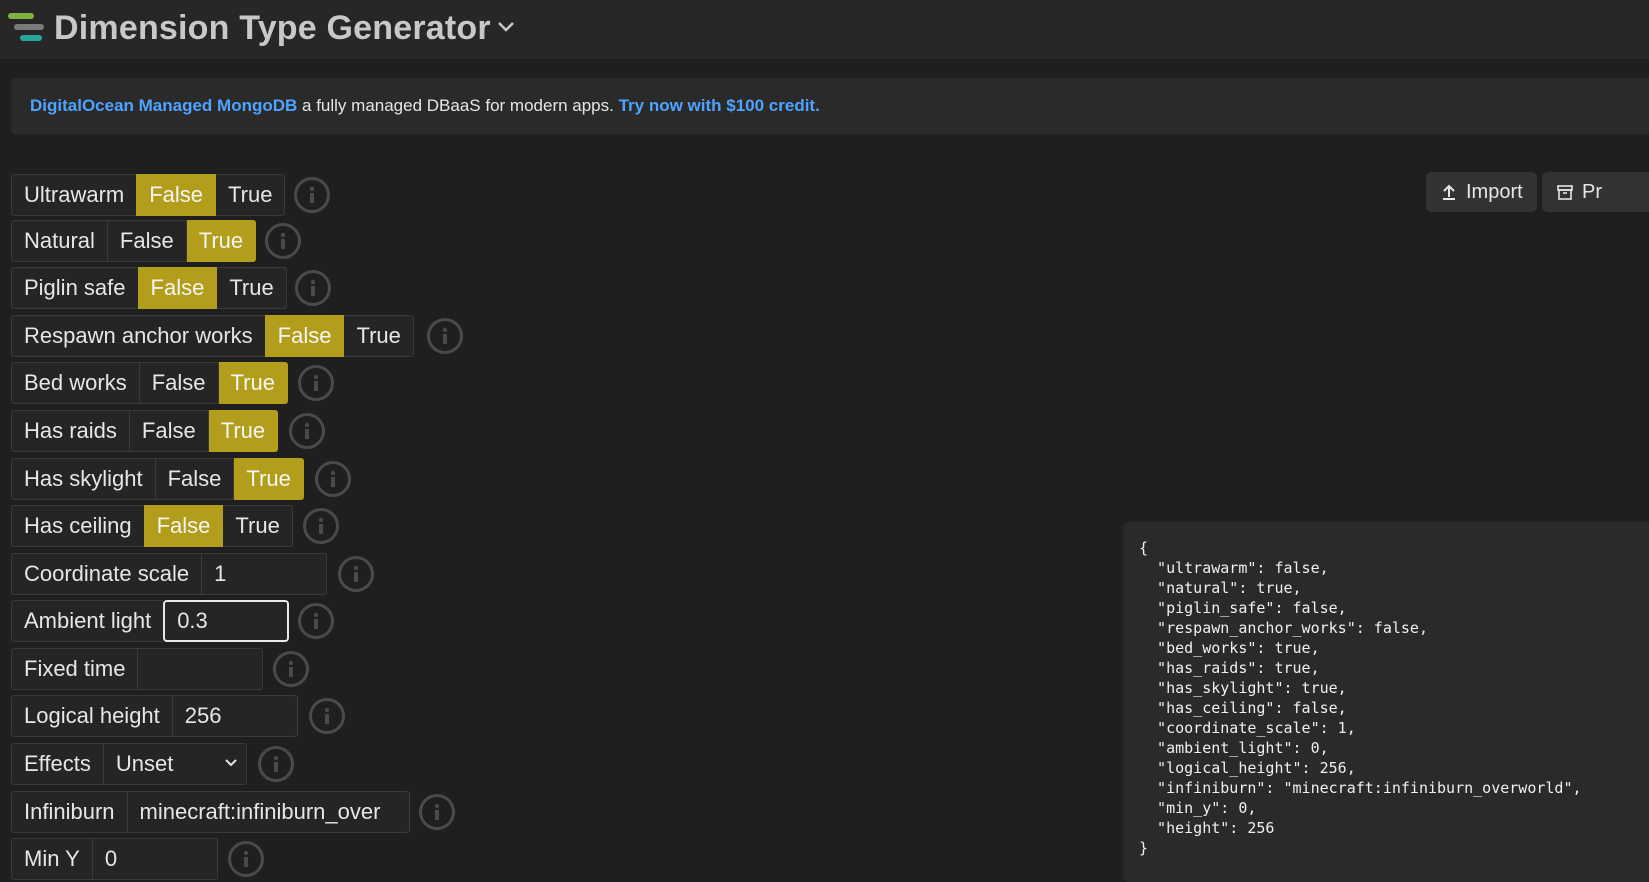 The image size is (1649, 882). What do you see at coordinates (70, 431) in the screenshot?
I see `field-label: Has raids` at bounding box center [70, 431].